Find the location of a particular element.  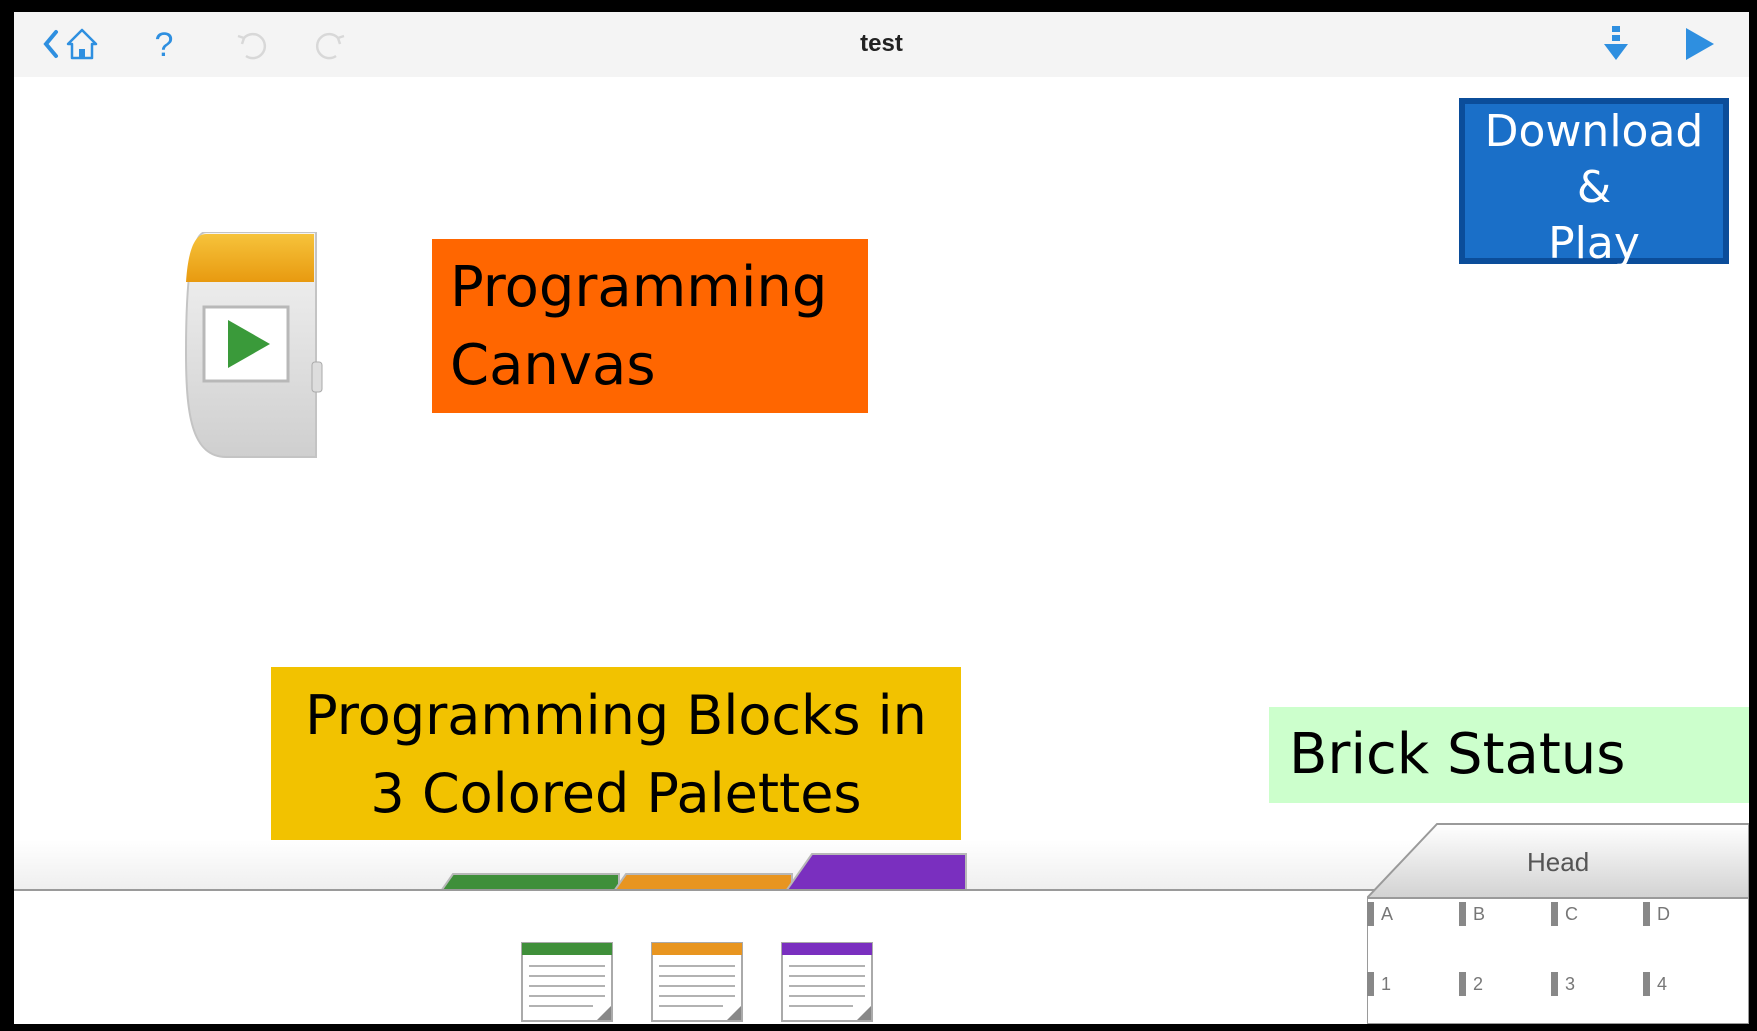

sensor-port-3: 3 is located at coordinates (1591, 984).